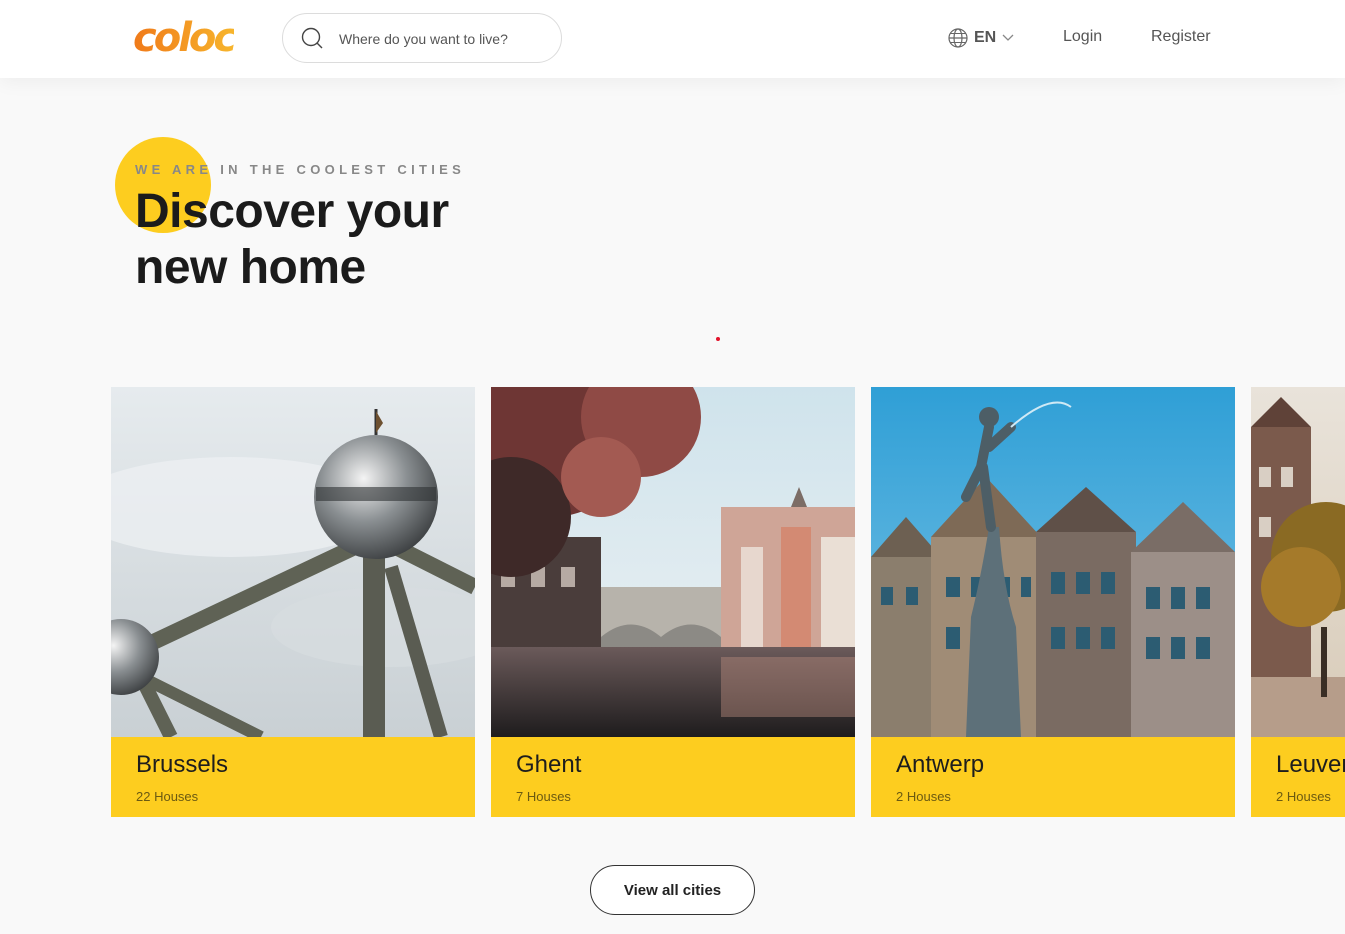 This screenshot has width=1345, height=934. I want to click on city-name: Antwerp, so click(940, 764).